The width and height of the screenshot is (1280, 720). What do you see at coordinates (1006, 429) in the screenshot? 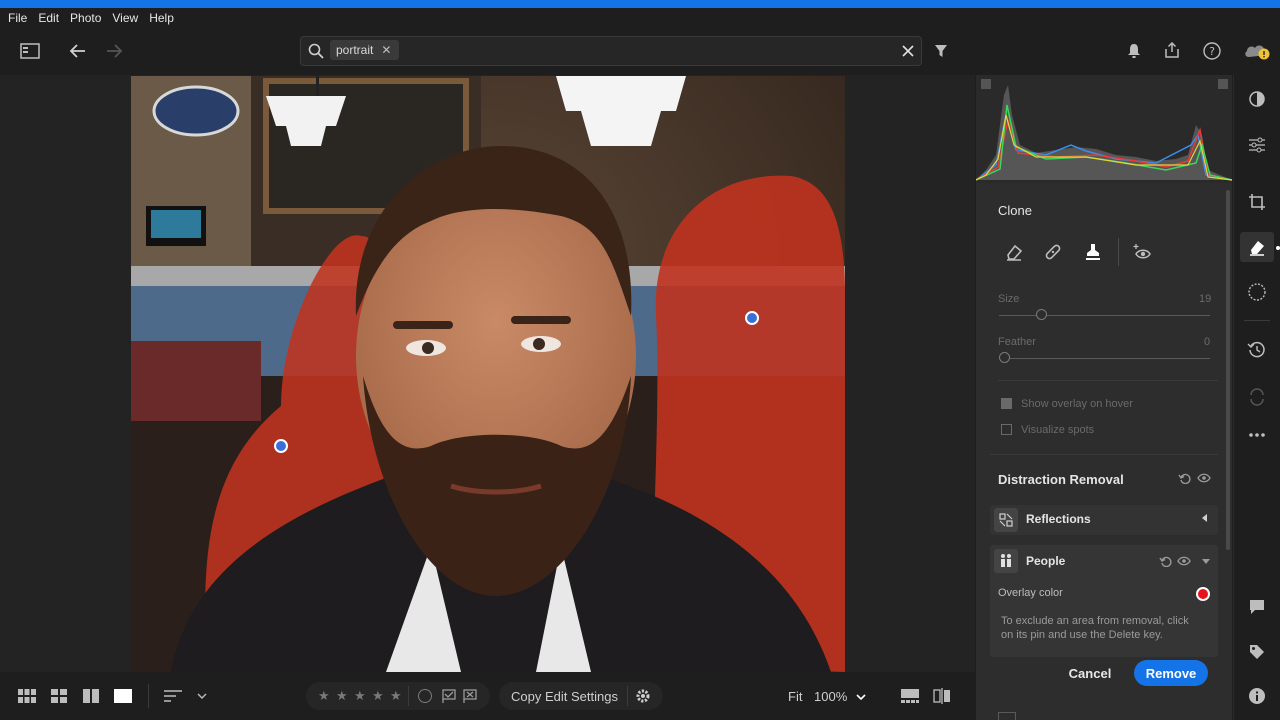
I see `visualize-spots-checkbox` at bounding box center [1006, 429].